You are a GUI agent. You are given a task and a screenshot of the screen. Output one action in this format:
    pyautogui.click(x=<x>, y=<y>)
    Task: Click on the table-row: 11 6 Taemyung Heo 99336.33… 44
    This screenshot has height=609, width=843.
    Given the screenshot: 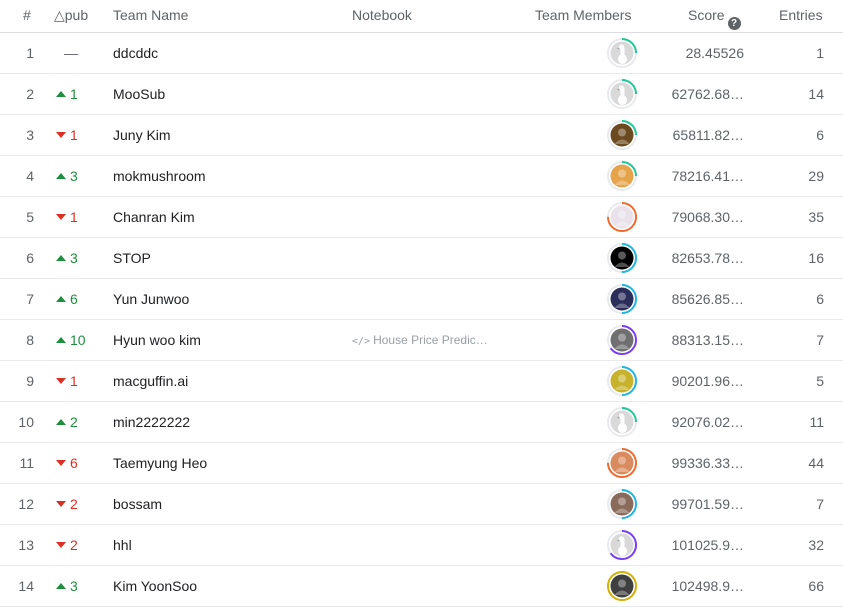 What is the action you would take?
    pyautogui.click(x=421, y=463)
    